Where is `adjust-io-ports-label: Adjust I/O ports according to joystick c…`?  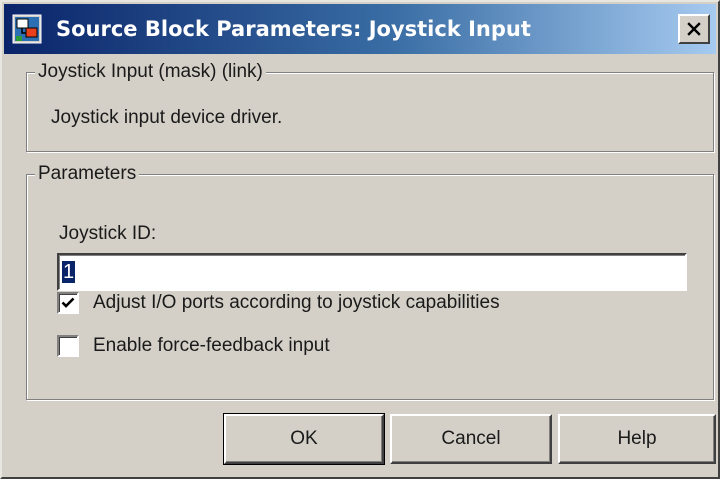
adjust-io-ports-label: Adjust I/O ports according to joystick c… is located at coordinates (296, 302).